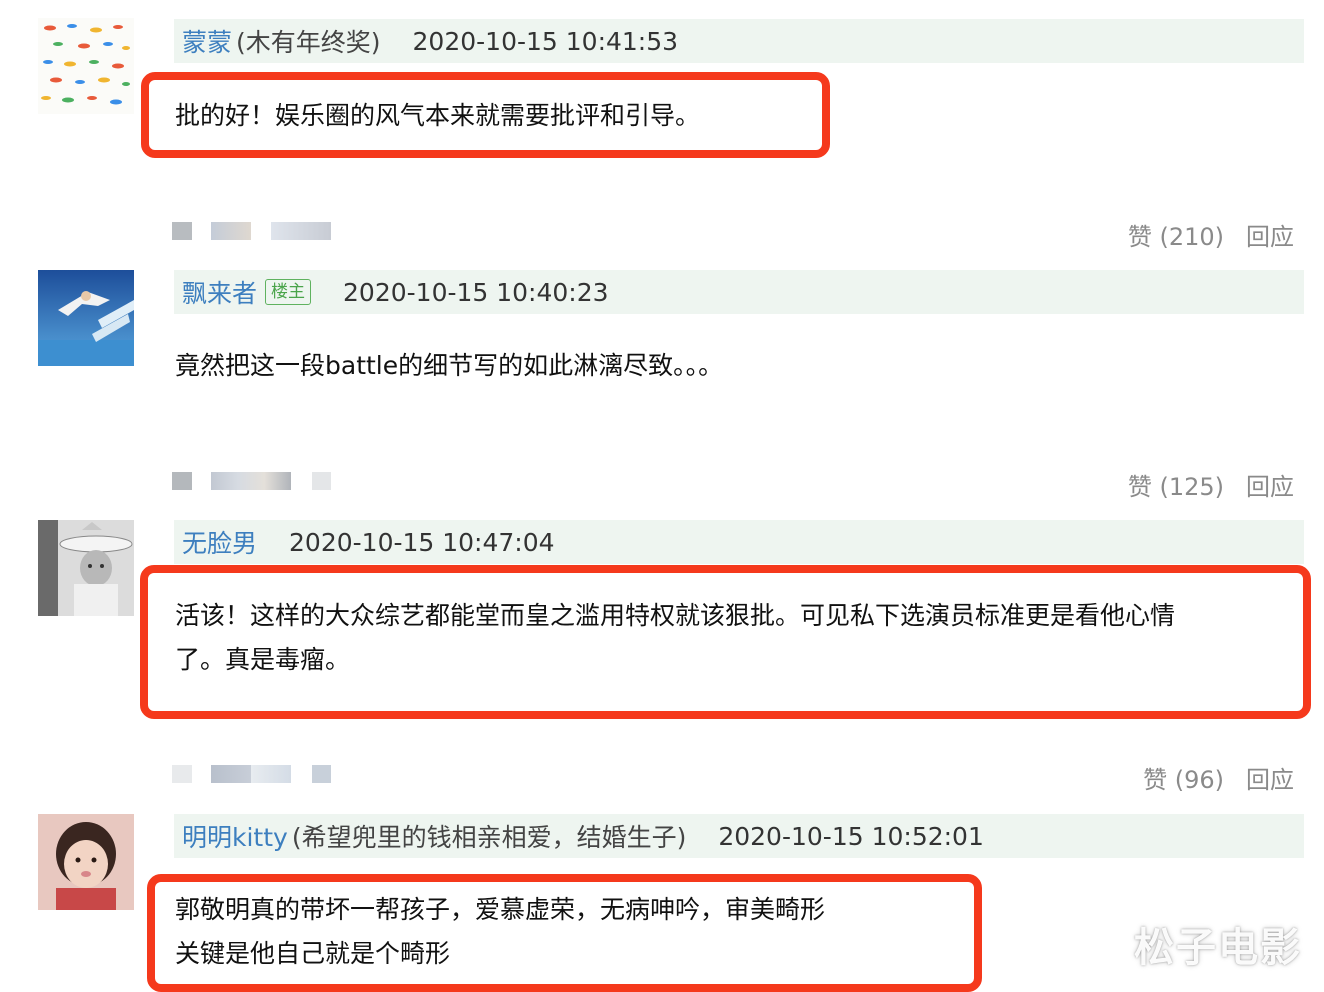 This screenshot has width=1324, height=992. I want to click on comment-actions: 赞 (210) 回应, so click(1211, 234).